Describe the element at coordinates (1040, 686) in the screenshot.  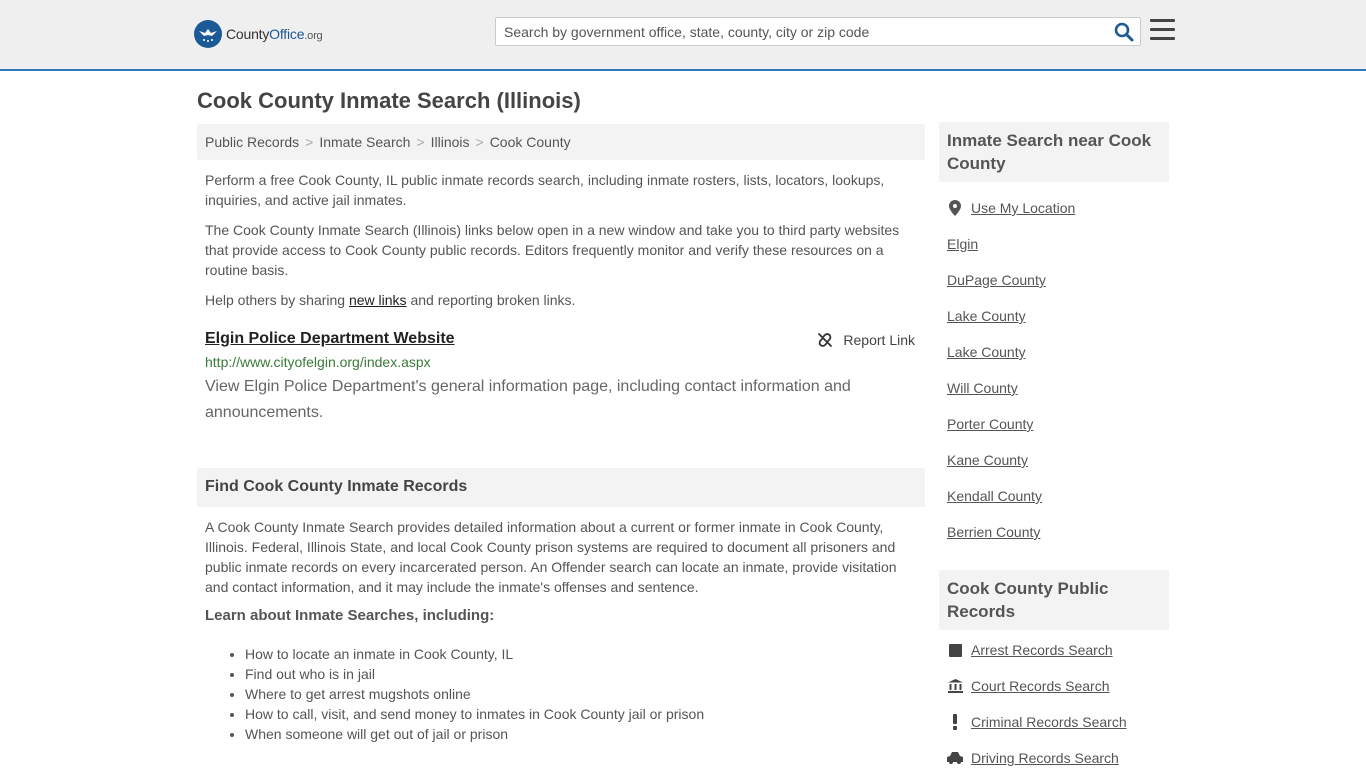
I see `court-records-link: Court Records Search` at that location.